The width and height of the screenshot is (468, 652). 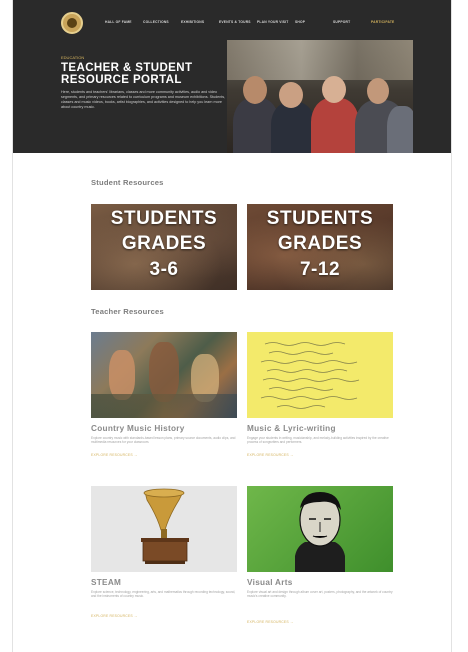 I want to click on nav-item-plan-visit: Plan Your Visit, so click(x=276, y=22).